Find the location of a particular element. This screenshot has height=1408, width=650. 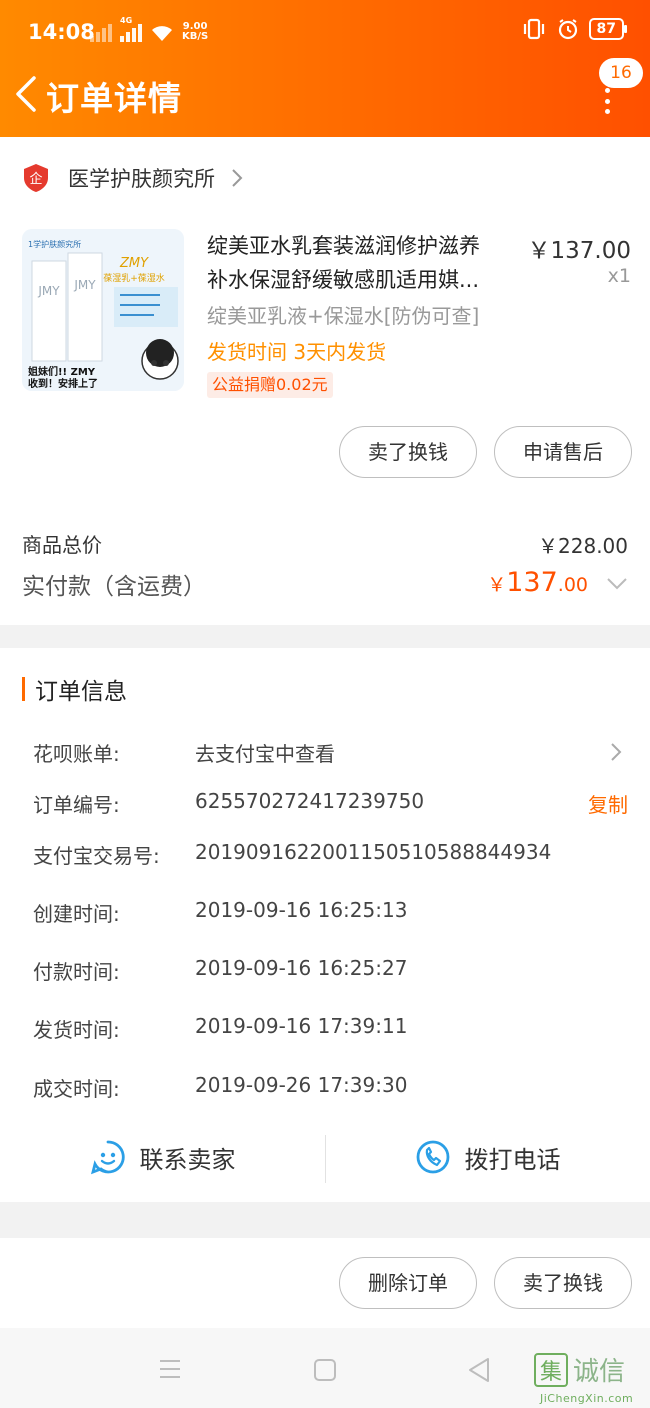

alarm-icon is located at coordinates (567, 29).